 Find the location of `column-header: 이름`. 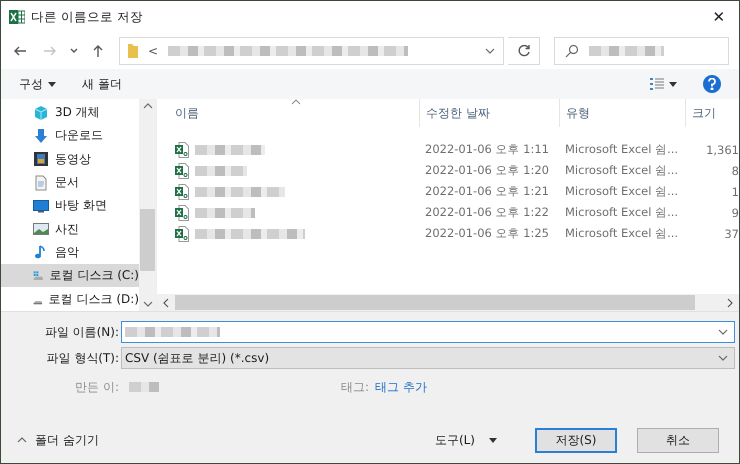

column-header: 이름 is located at coordinates (288, 113).